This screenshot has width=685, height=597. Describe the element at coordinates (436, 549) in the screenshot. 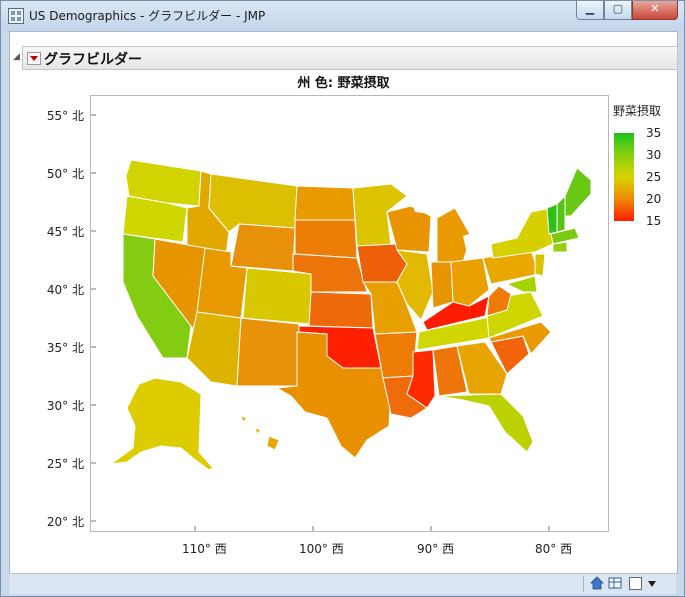

I see `x-tick-label: 90° 西` at that location.